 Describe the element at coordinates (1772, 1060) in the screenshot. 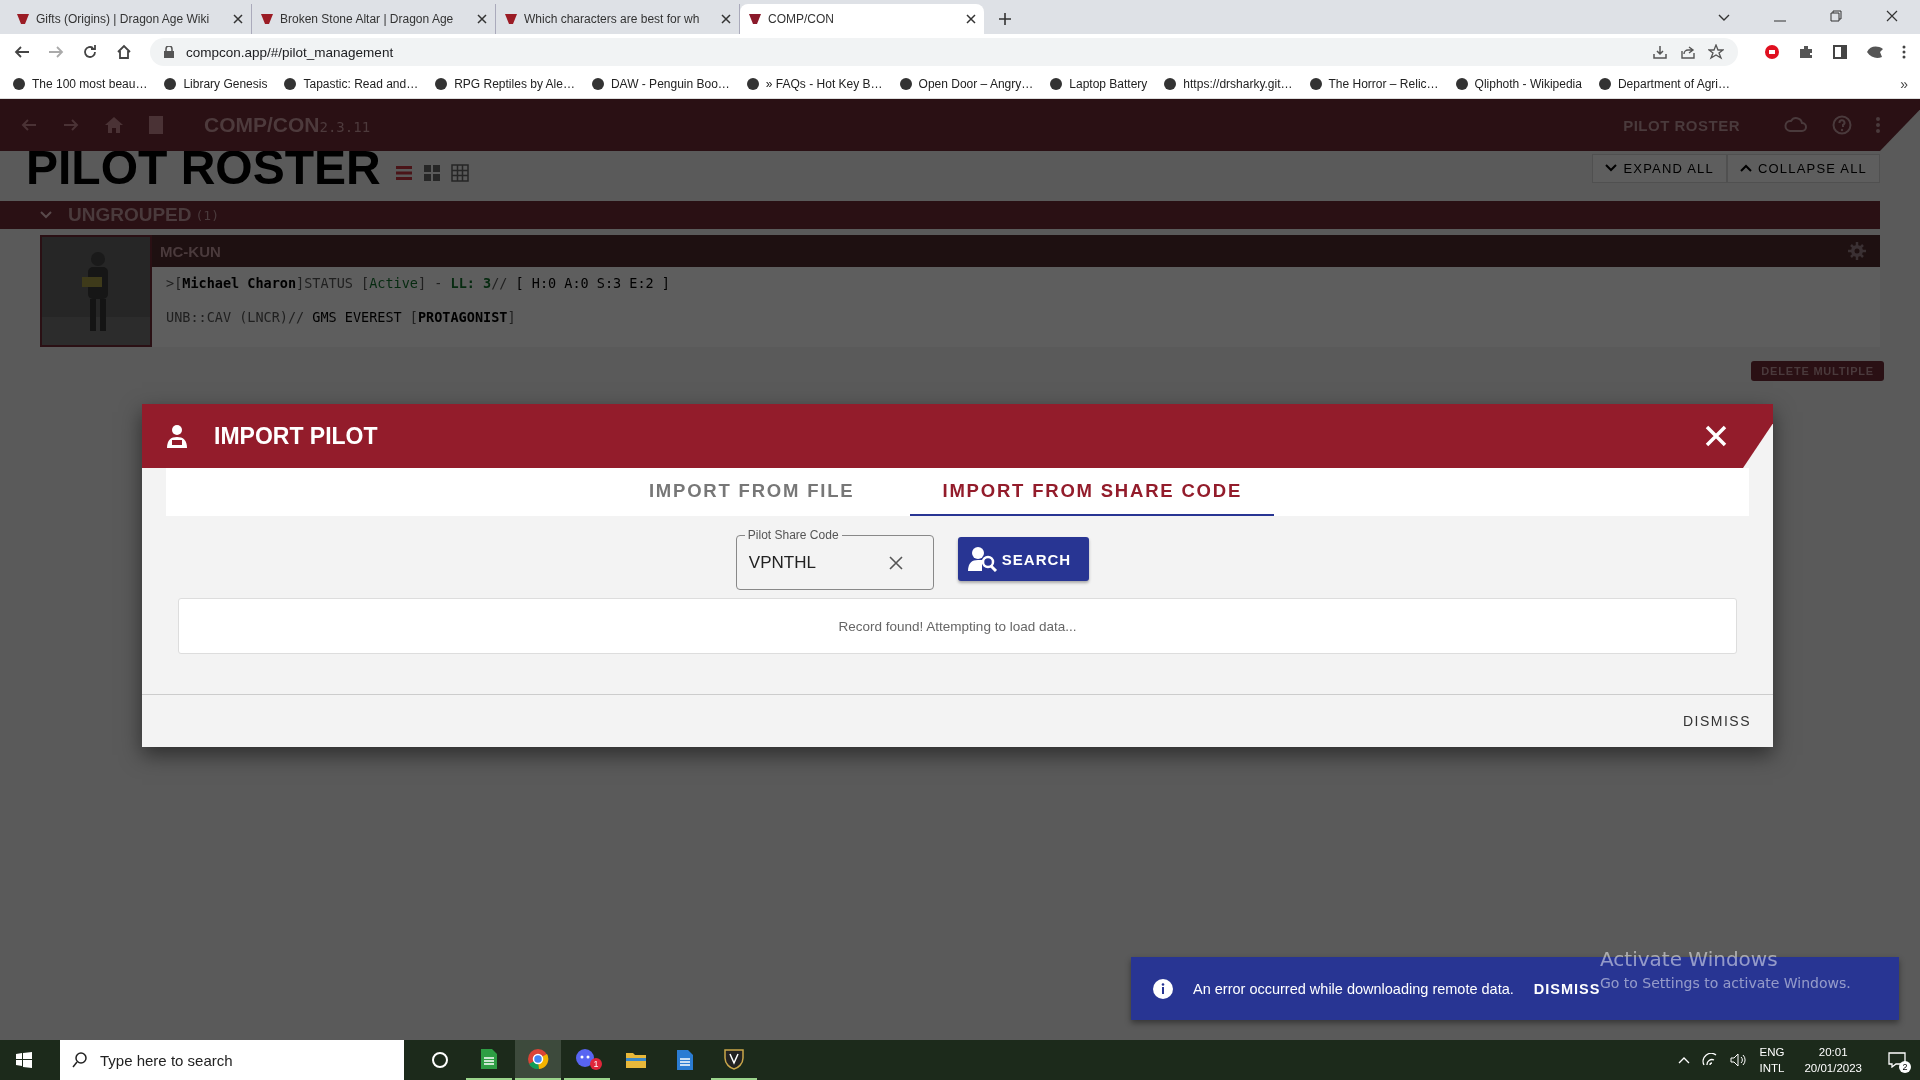

I see `language-indicator: ENG INTL` at that location.